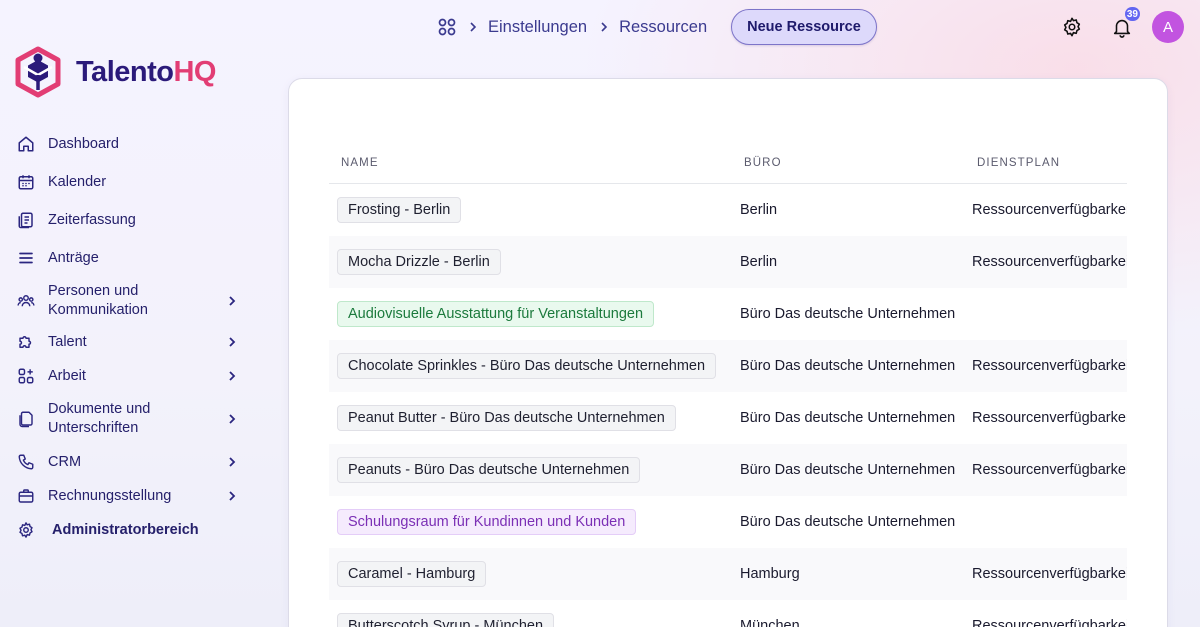 Image resolution: width=1200 pixels, height=627 pixels. I want to click on notification-count-badge: 39, so click(1132, 14).